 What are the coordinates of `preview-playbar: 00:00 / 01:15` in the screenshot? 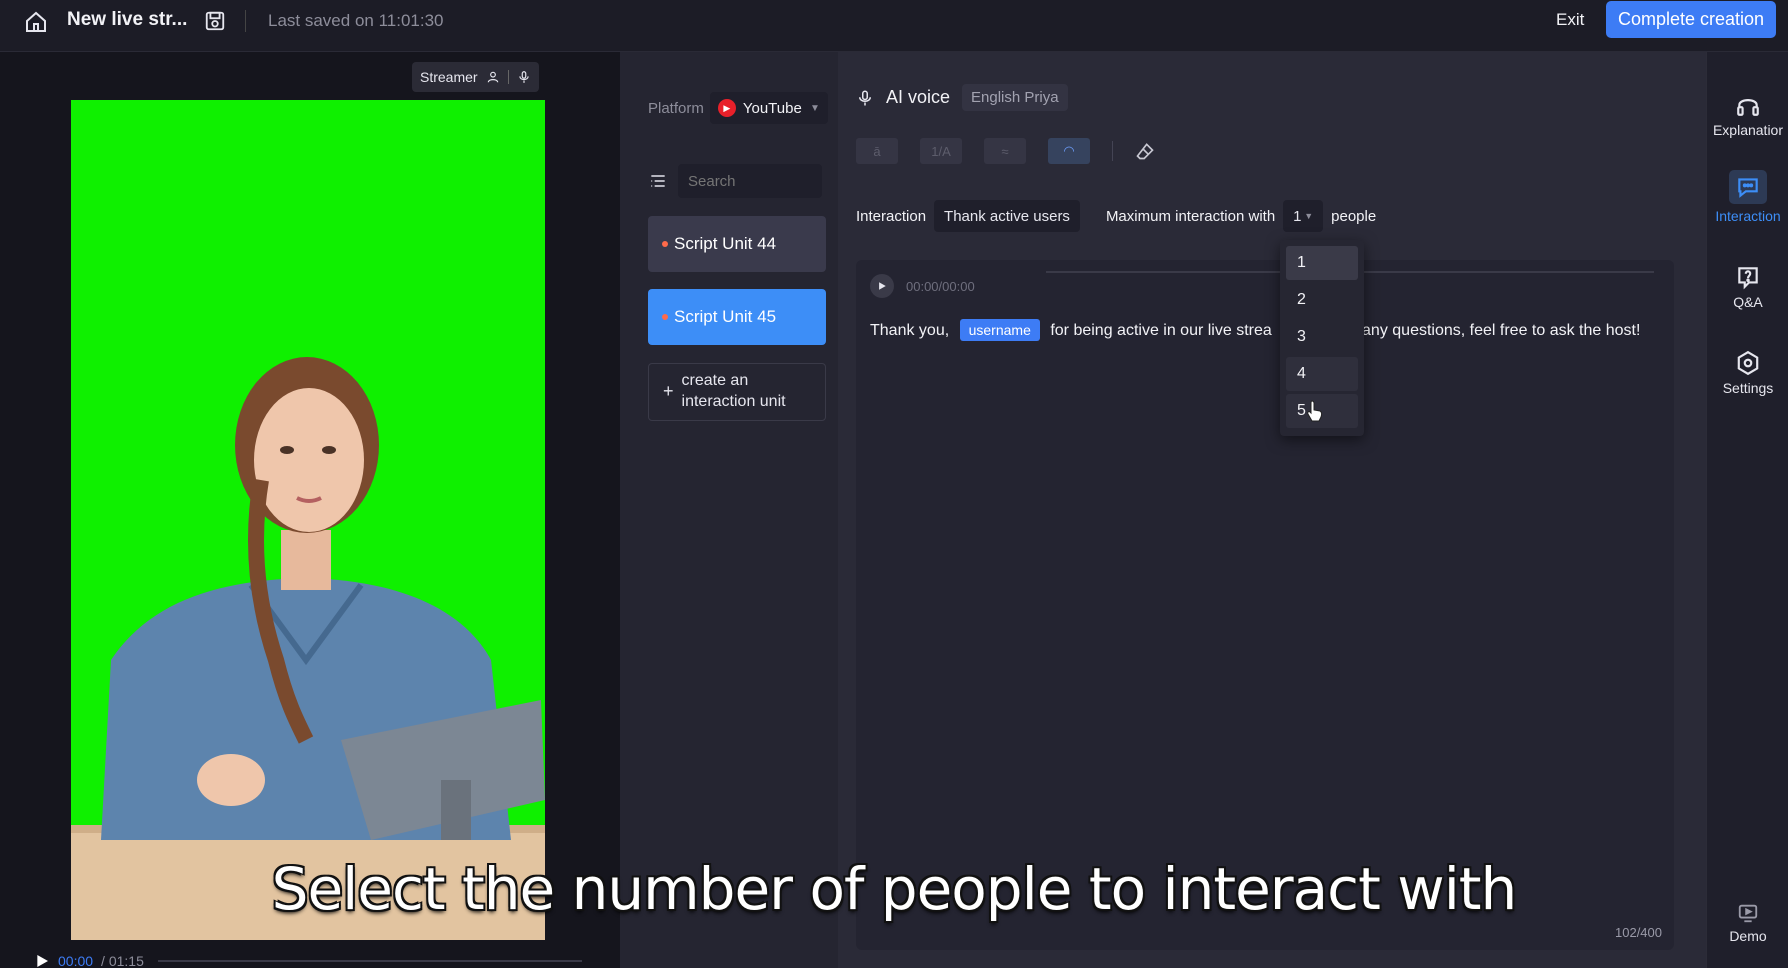 It's located at (314, 959).